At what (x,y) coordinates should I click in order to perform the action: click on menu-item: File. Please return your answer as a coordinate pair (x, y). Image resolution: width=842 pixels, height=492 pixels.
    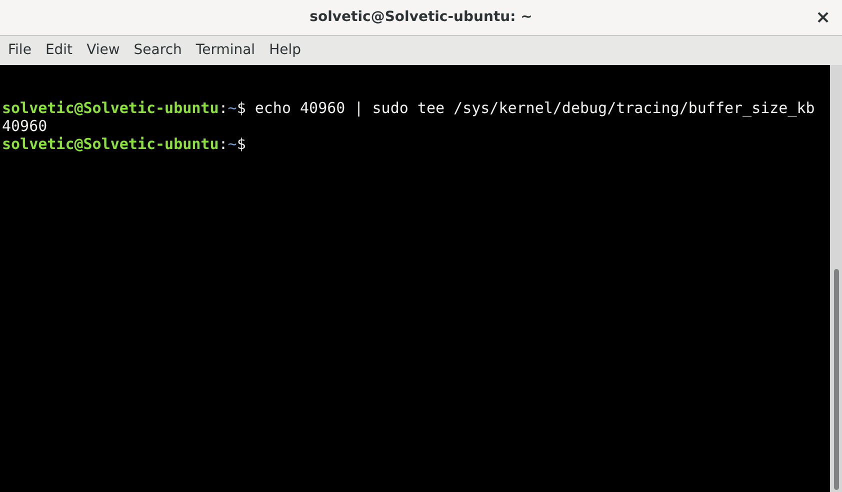
    Looking at the image, I should click on (19, 50).